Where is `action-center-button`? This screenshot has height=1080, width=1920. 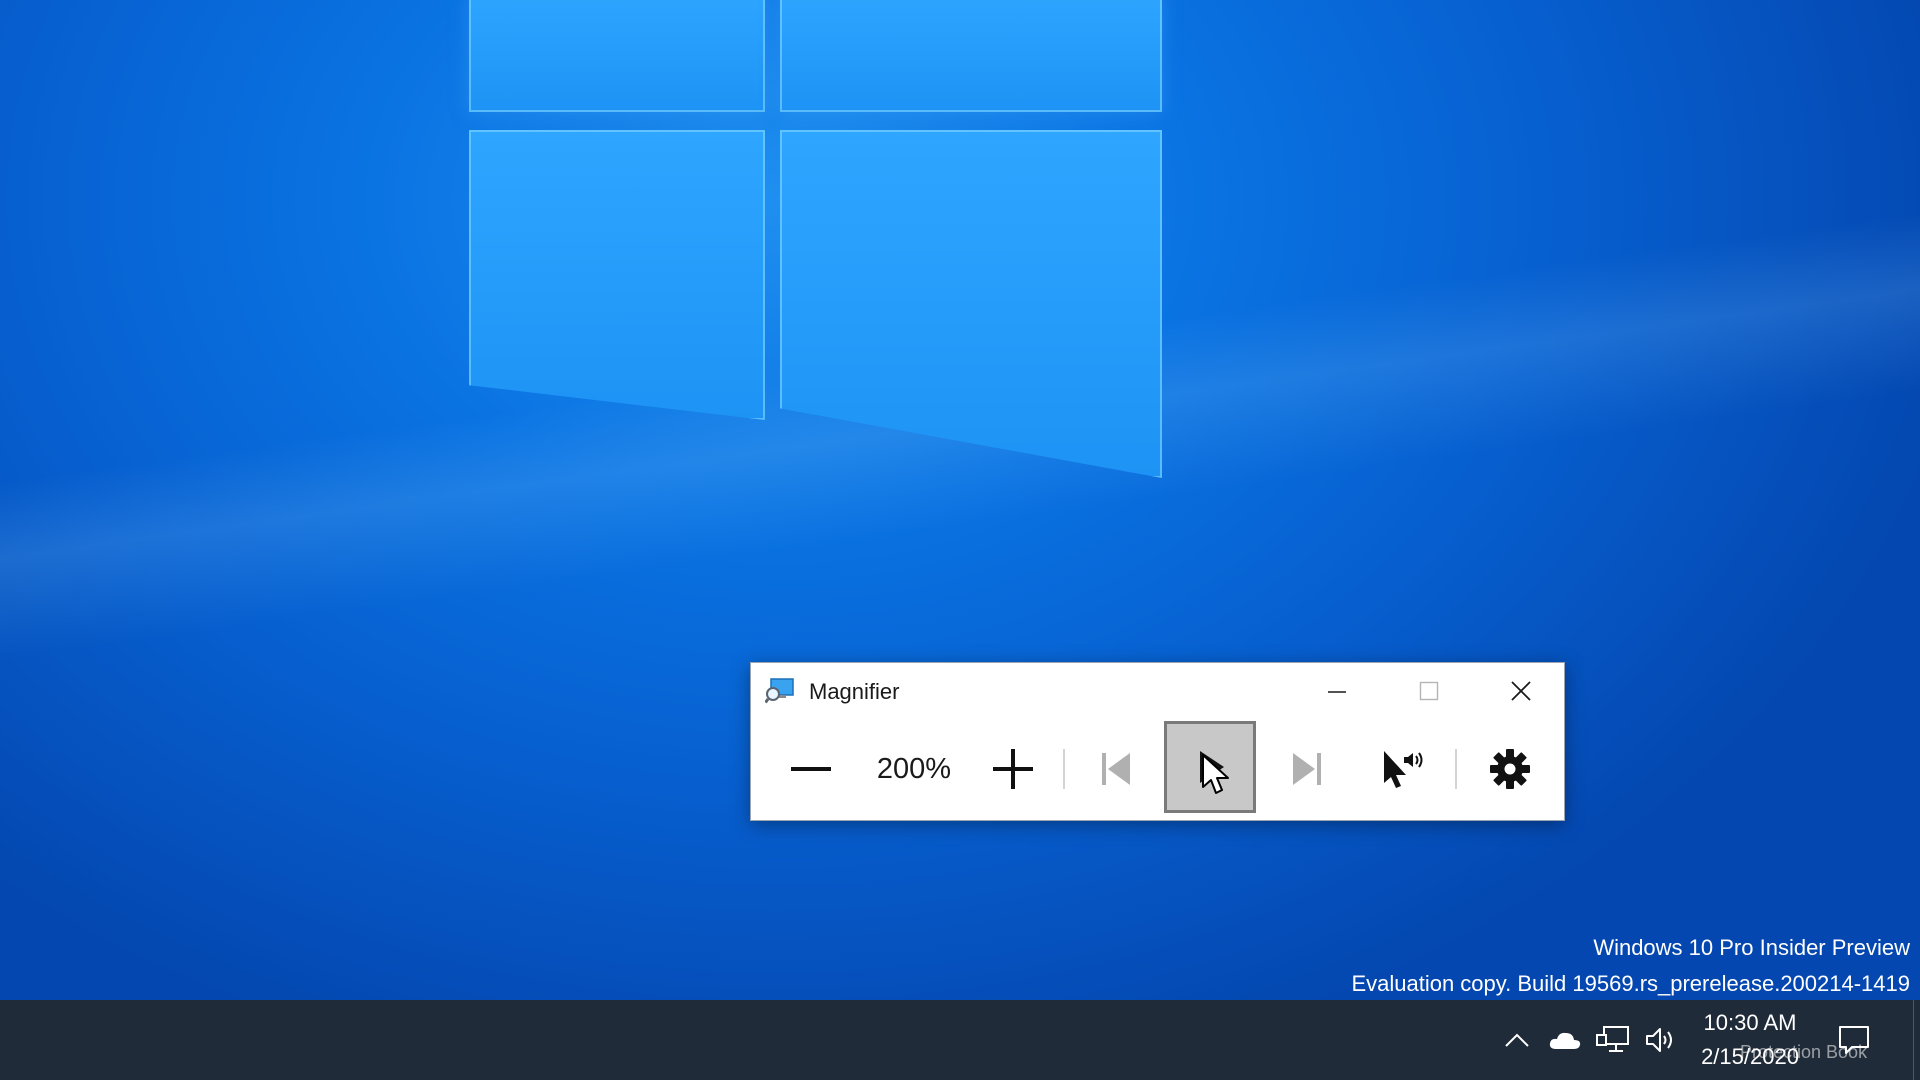
action-center-button is located at coordinates (1854, 1040).